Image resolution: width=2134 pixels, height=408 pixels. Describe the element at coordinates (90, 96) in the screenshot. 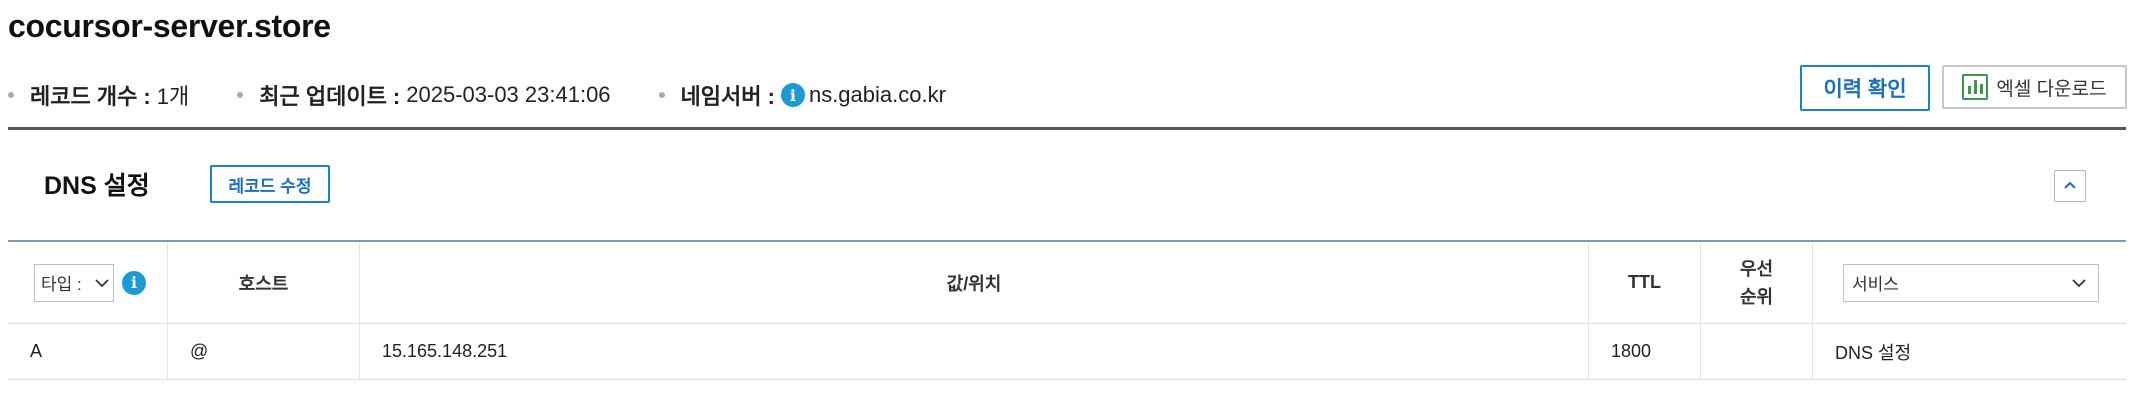

I see `record-count-label: 레코드 개수 :` at that location.